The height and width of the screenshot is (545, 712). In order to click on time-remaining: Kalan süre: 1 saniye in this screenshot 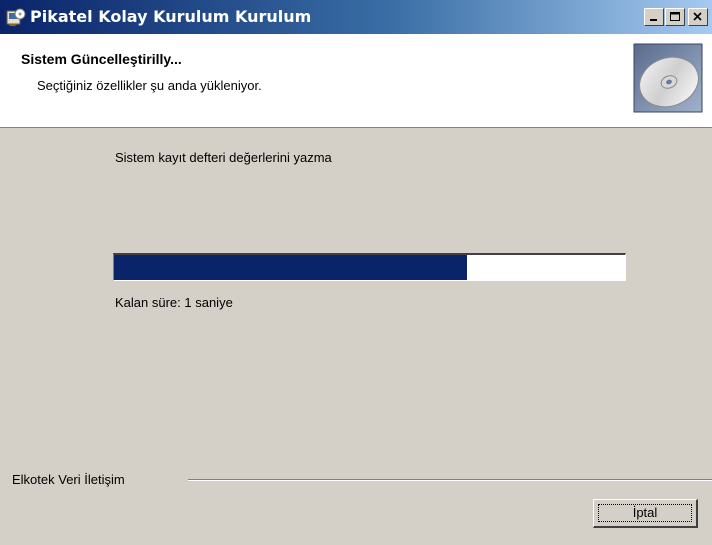, I will do `click(174, 302)`.